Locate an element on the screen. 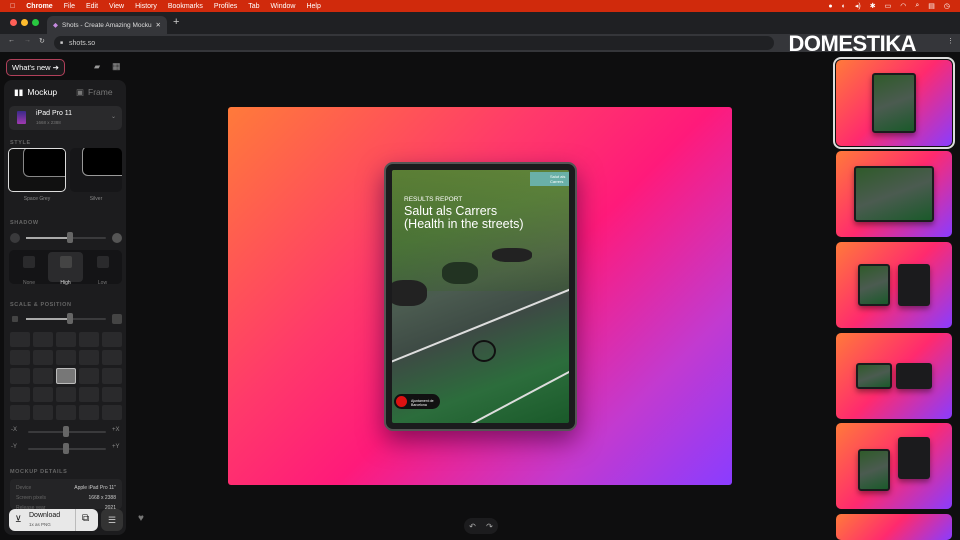 This screenshot has width=960, height=540. y-position-handle is located at coordinates (66, 448).